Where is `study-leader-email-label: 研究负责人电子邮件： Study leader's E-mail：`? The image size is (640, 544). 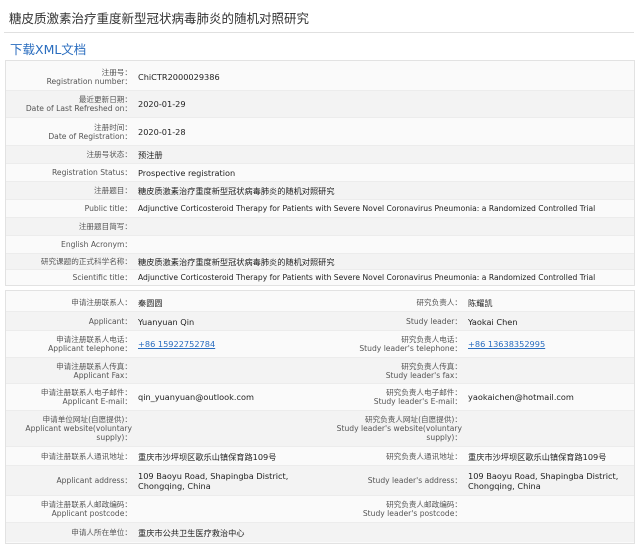
study-leader-email-label: 研究负责人电子邮件： Study leader's E-mail： is located at coordinates (399, 397).